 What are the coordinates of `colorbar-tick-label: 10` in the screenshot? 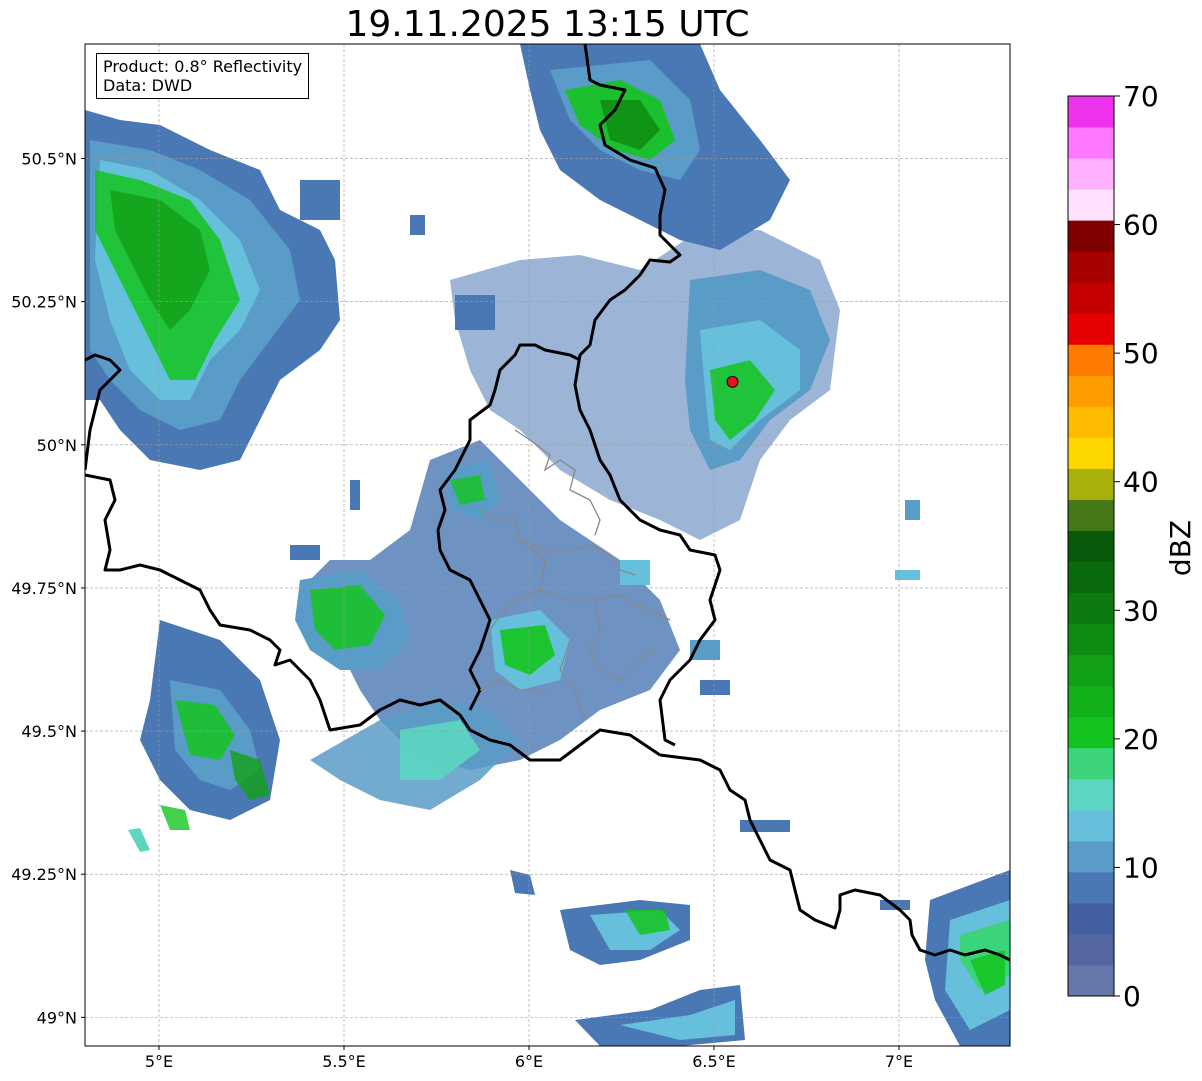 It's located at (1141, 867).